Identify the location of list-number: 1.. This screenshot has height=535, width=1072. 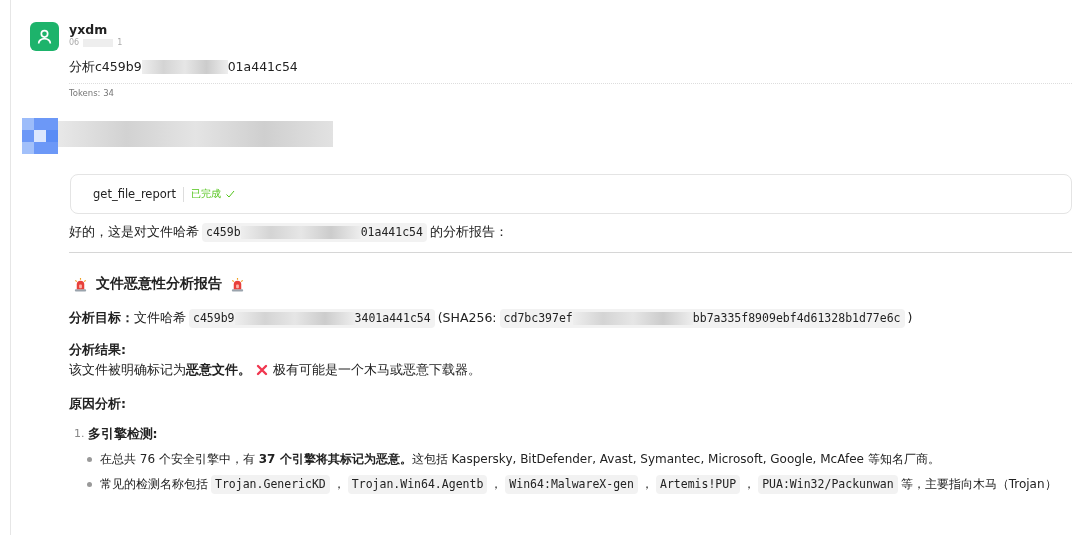
(79, 434).